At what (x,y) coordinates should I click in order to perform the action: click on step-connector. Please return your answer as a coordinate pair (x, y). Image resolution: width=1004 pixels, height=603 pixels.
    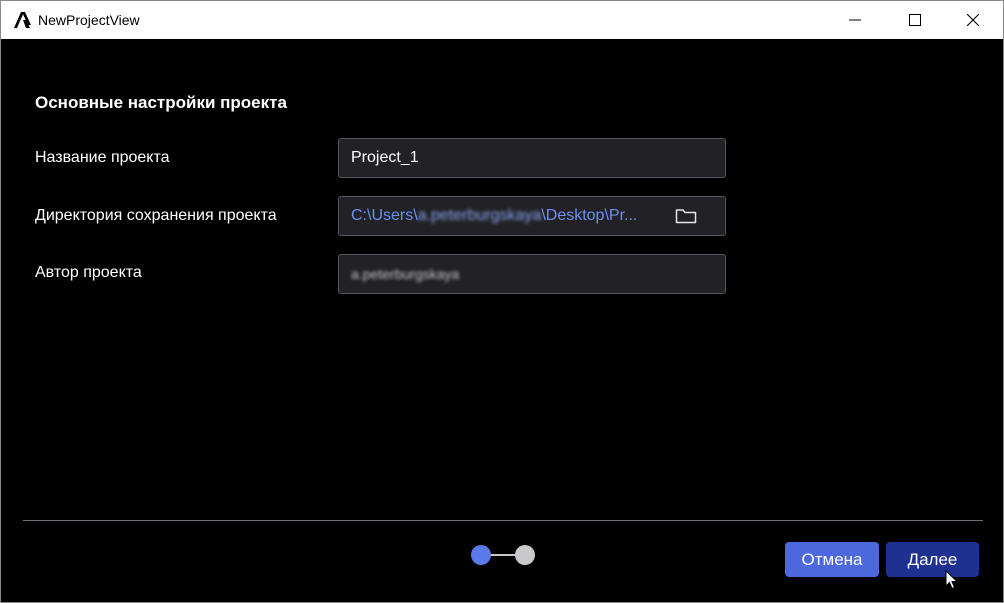
    Looking at the image, I should click on (503, 555).